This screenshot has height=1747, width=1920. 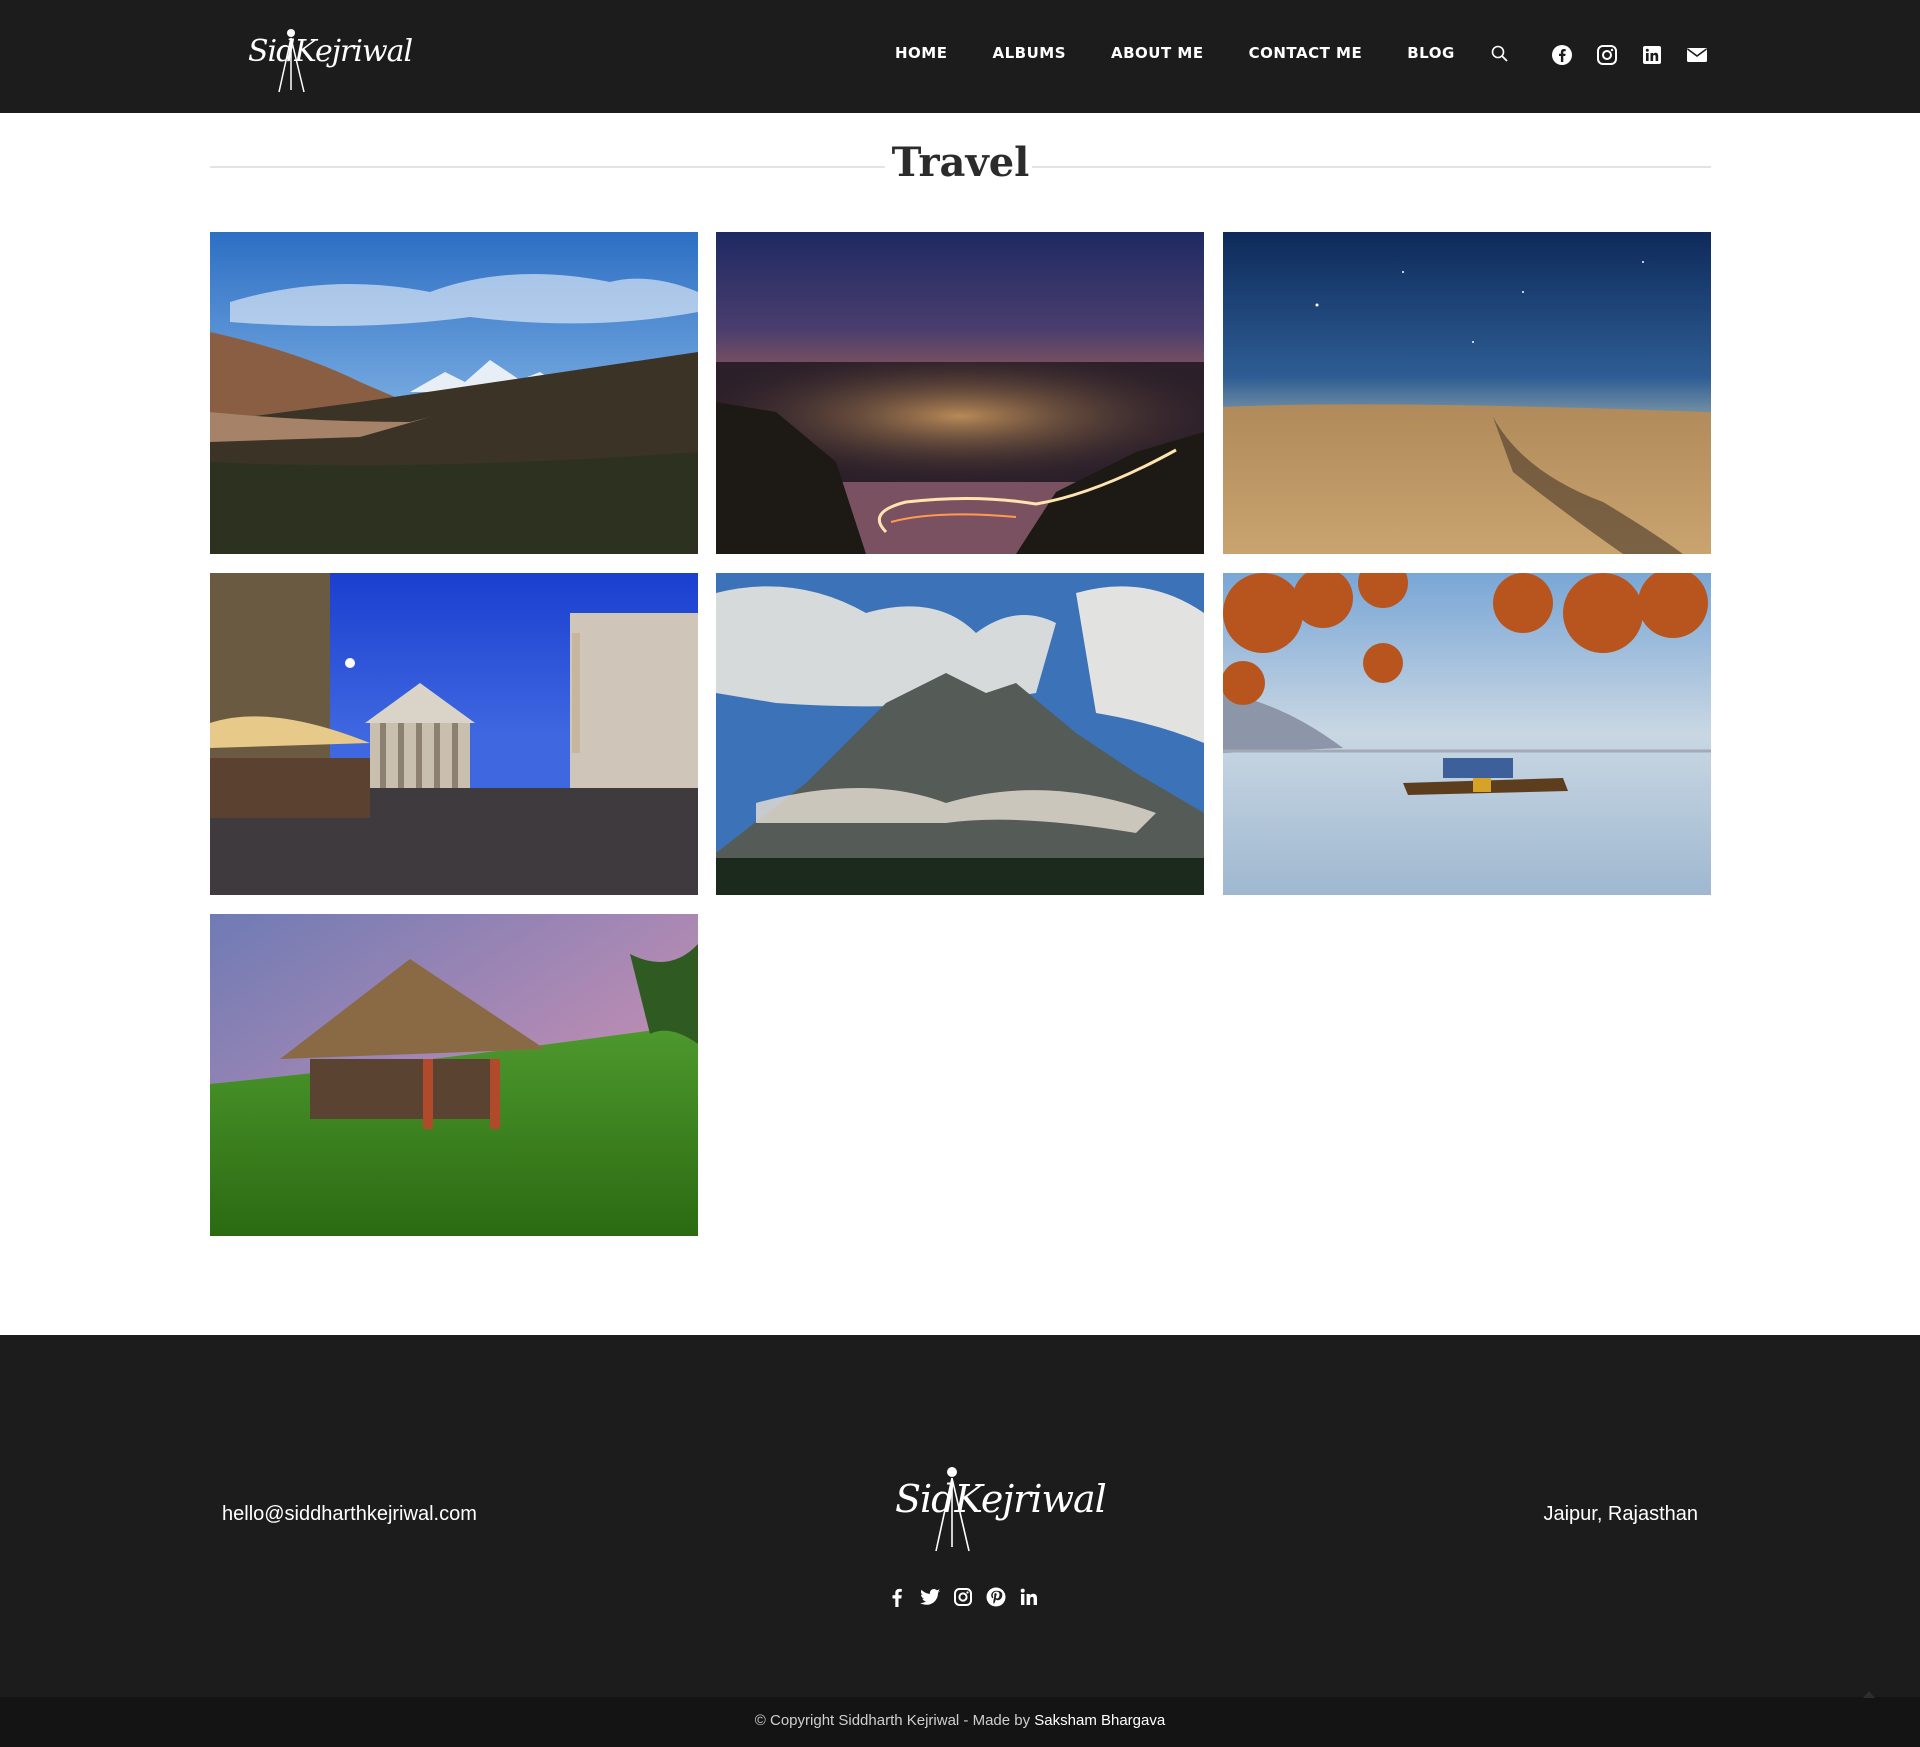 What do you see at coordinates (1869, 1694) in the screenshot?
I see `scroll-to-top-icon` at bounding box center [1869, 1694].